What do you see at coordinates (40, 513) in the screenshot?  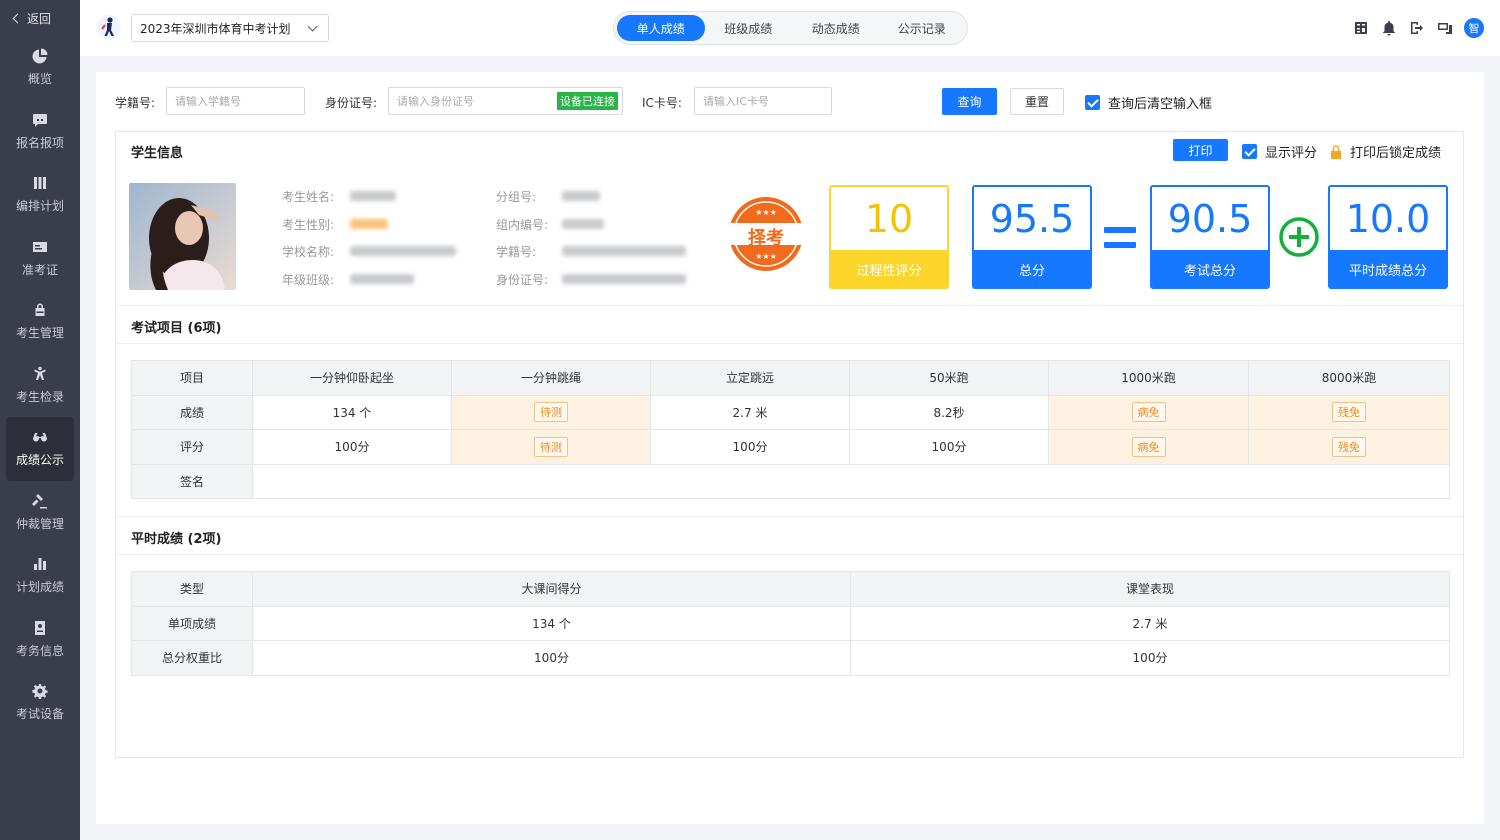 I see `sidebar-item-arbitration: 仲裁管理` at bounding box center [40, 513].